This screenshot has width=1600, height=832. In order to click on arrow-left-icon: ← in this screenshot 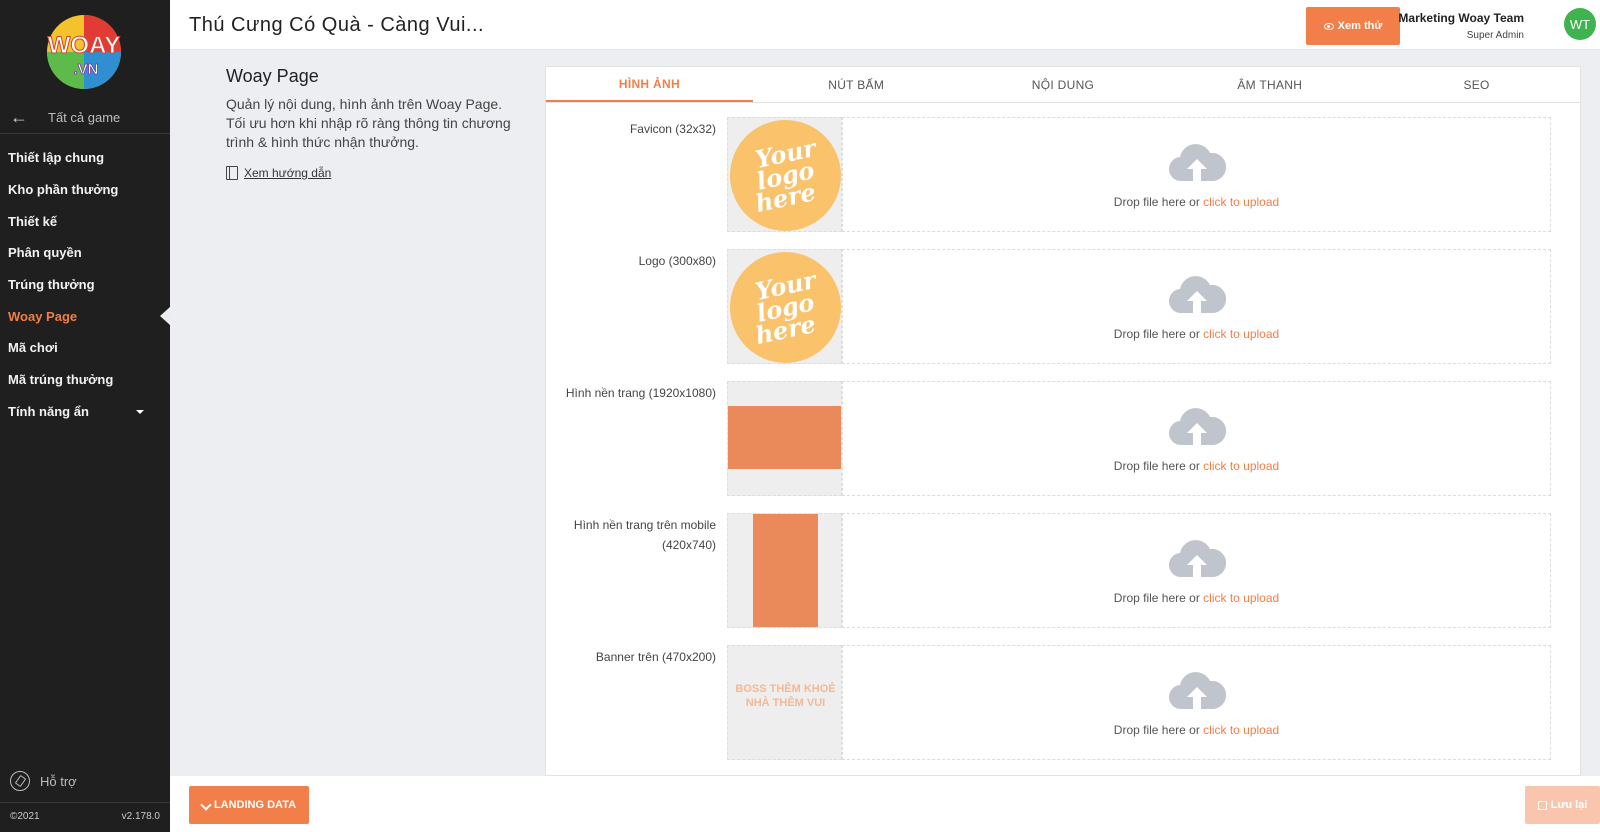, I will do `click(19, 117)`.